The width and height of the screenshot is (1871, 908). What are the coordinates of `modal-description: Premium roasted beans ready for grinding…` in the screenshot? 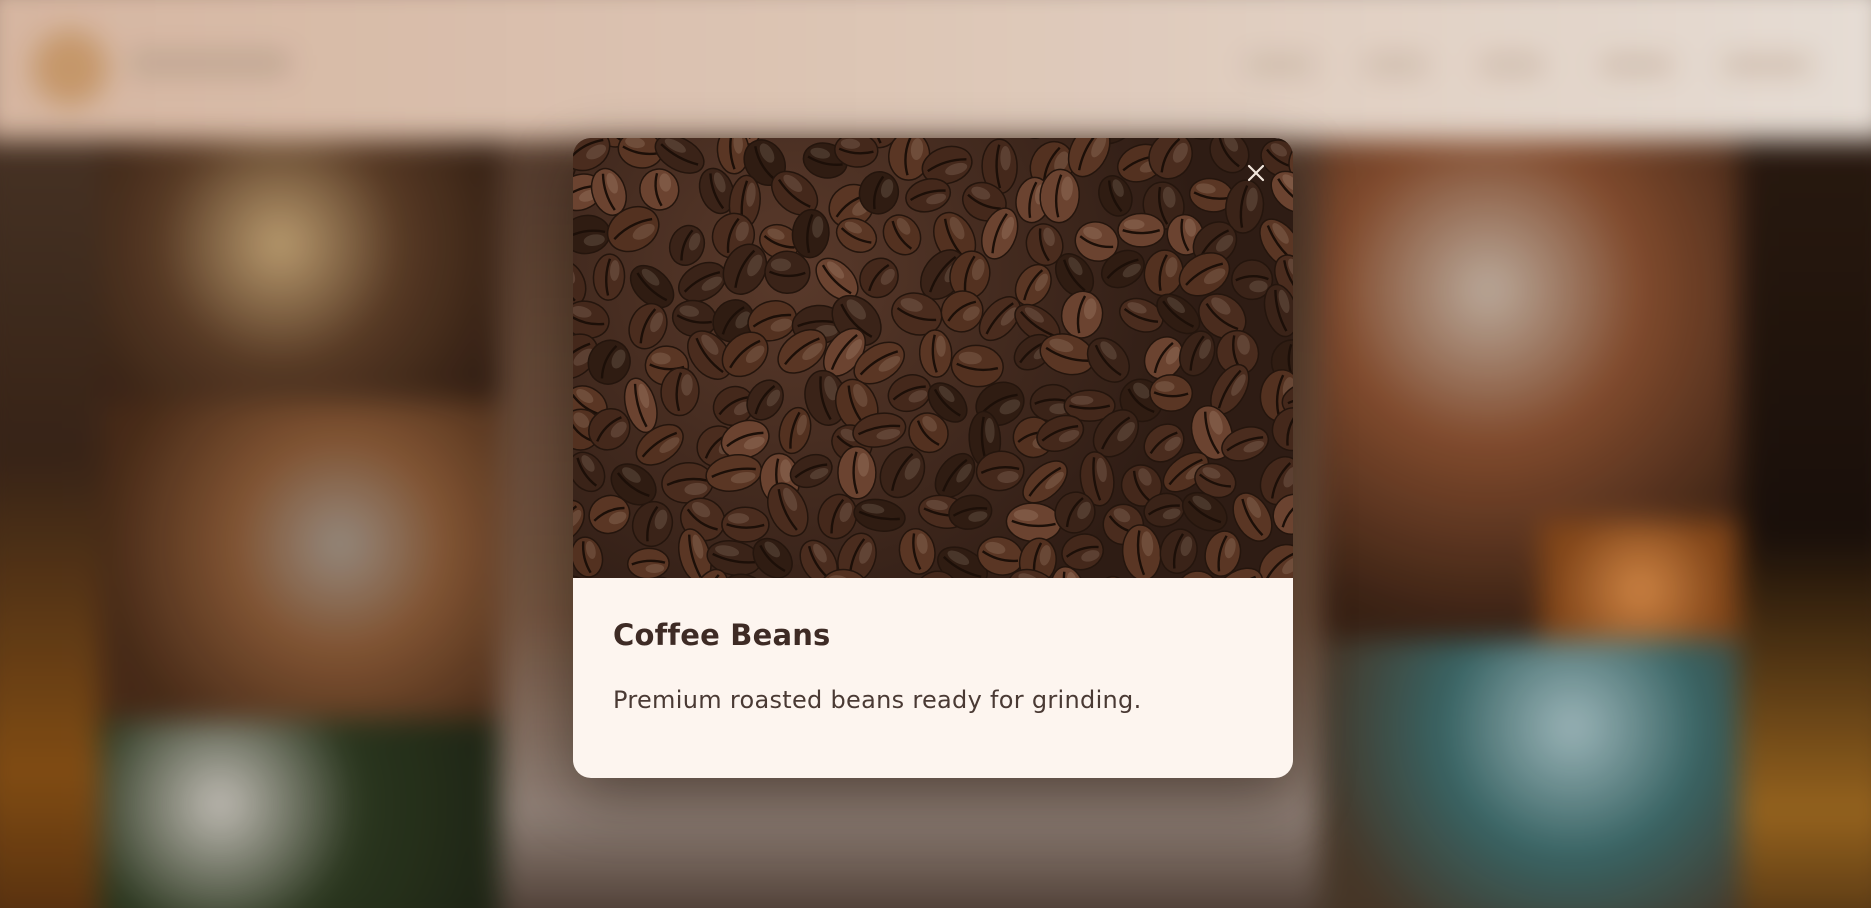 It's located at (877, 700).